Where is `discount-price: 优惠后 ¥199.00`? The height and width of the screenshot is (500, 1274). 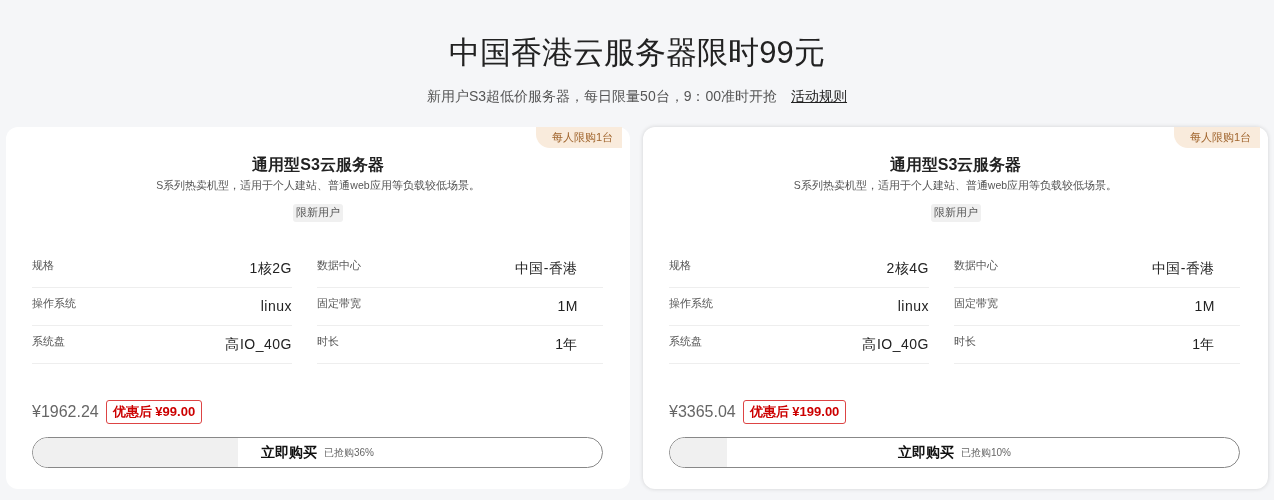
discount-price: 优惠后 ¥199.00 is located at coordinates (794, 412).